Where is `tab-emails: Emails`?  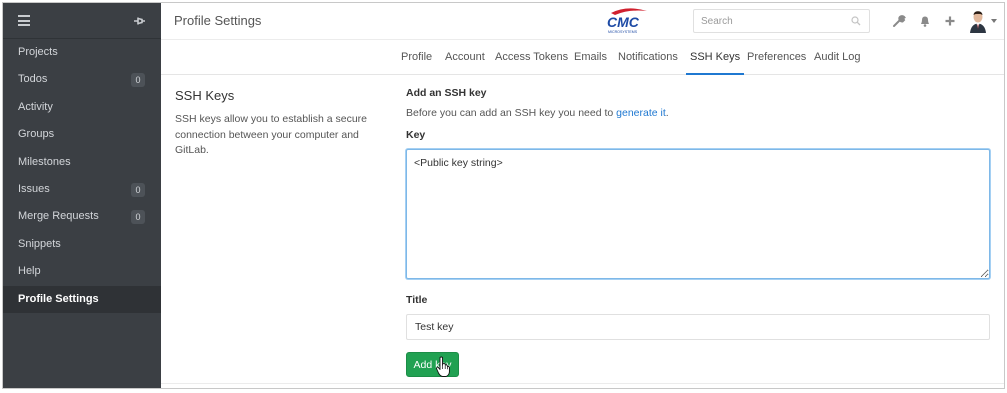 tab-emails: Emails is located at coordinates (590, 57).